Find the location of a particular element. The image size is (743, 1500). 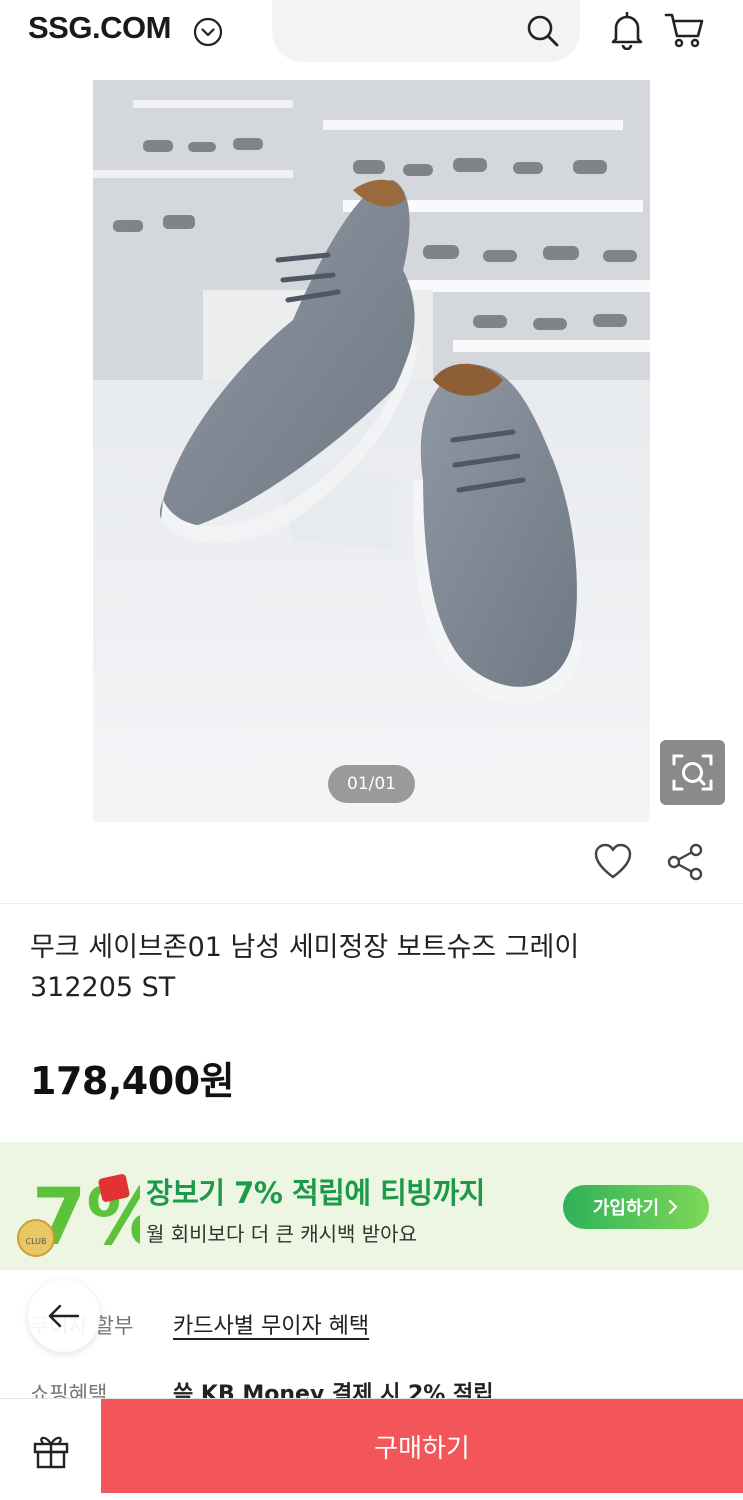

banner-subtext: 월 회비보다 더 큰 캐시백 받아요 is located at coordinates (281, 1234).